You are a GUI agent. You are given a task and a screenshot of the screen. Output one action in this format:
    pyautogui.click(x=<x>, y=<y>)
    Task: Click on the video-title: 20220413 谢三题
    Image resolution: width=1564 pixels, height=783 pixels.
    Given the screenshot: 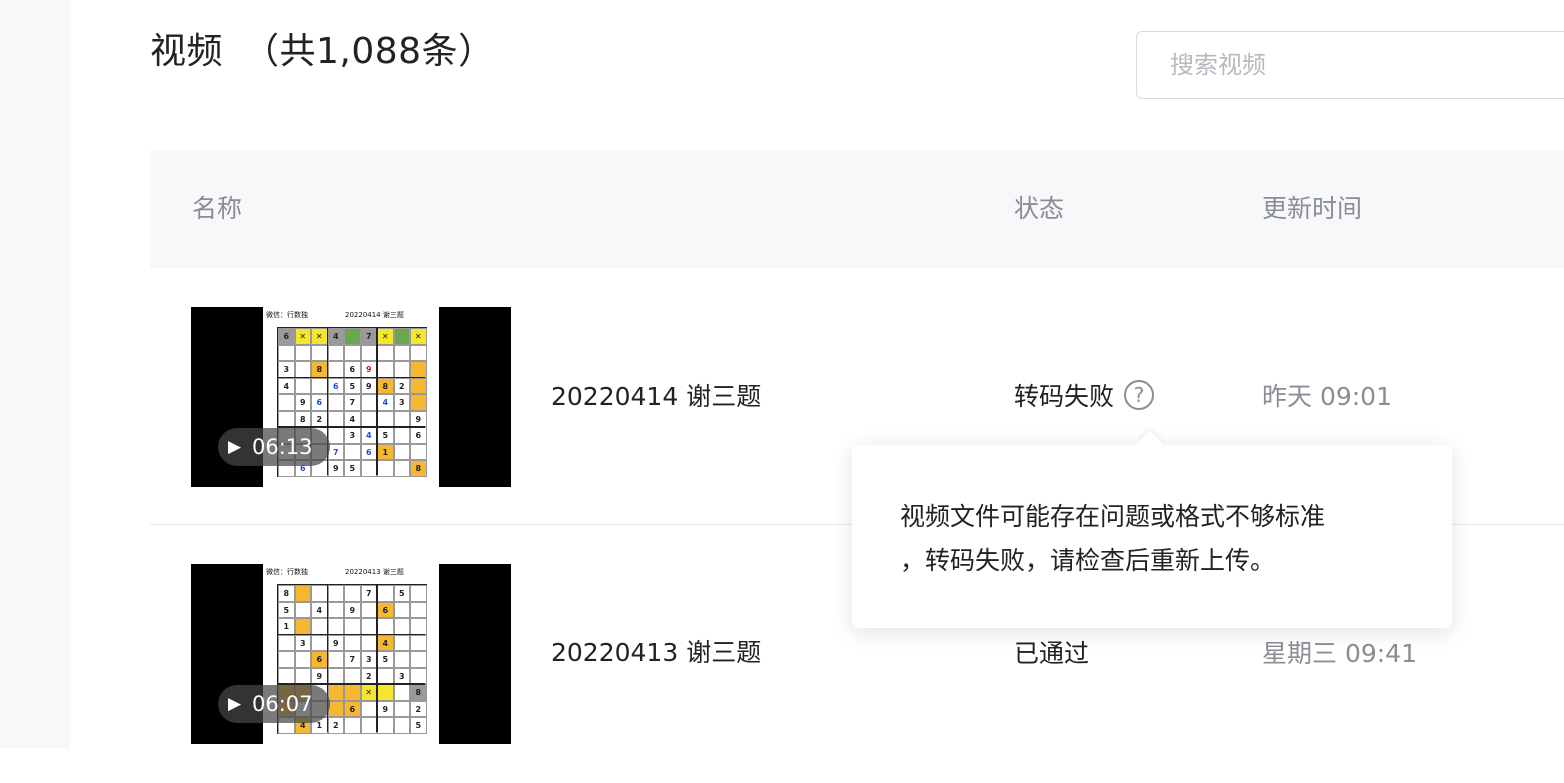 What is the action you would take?
    pyautogui.click(x=656, y=653)
    